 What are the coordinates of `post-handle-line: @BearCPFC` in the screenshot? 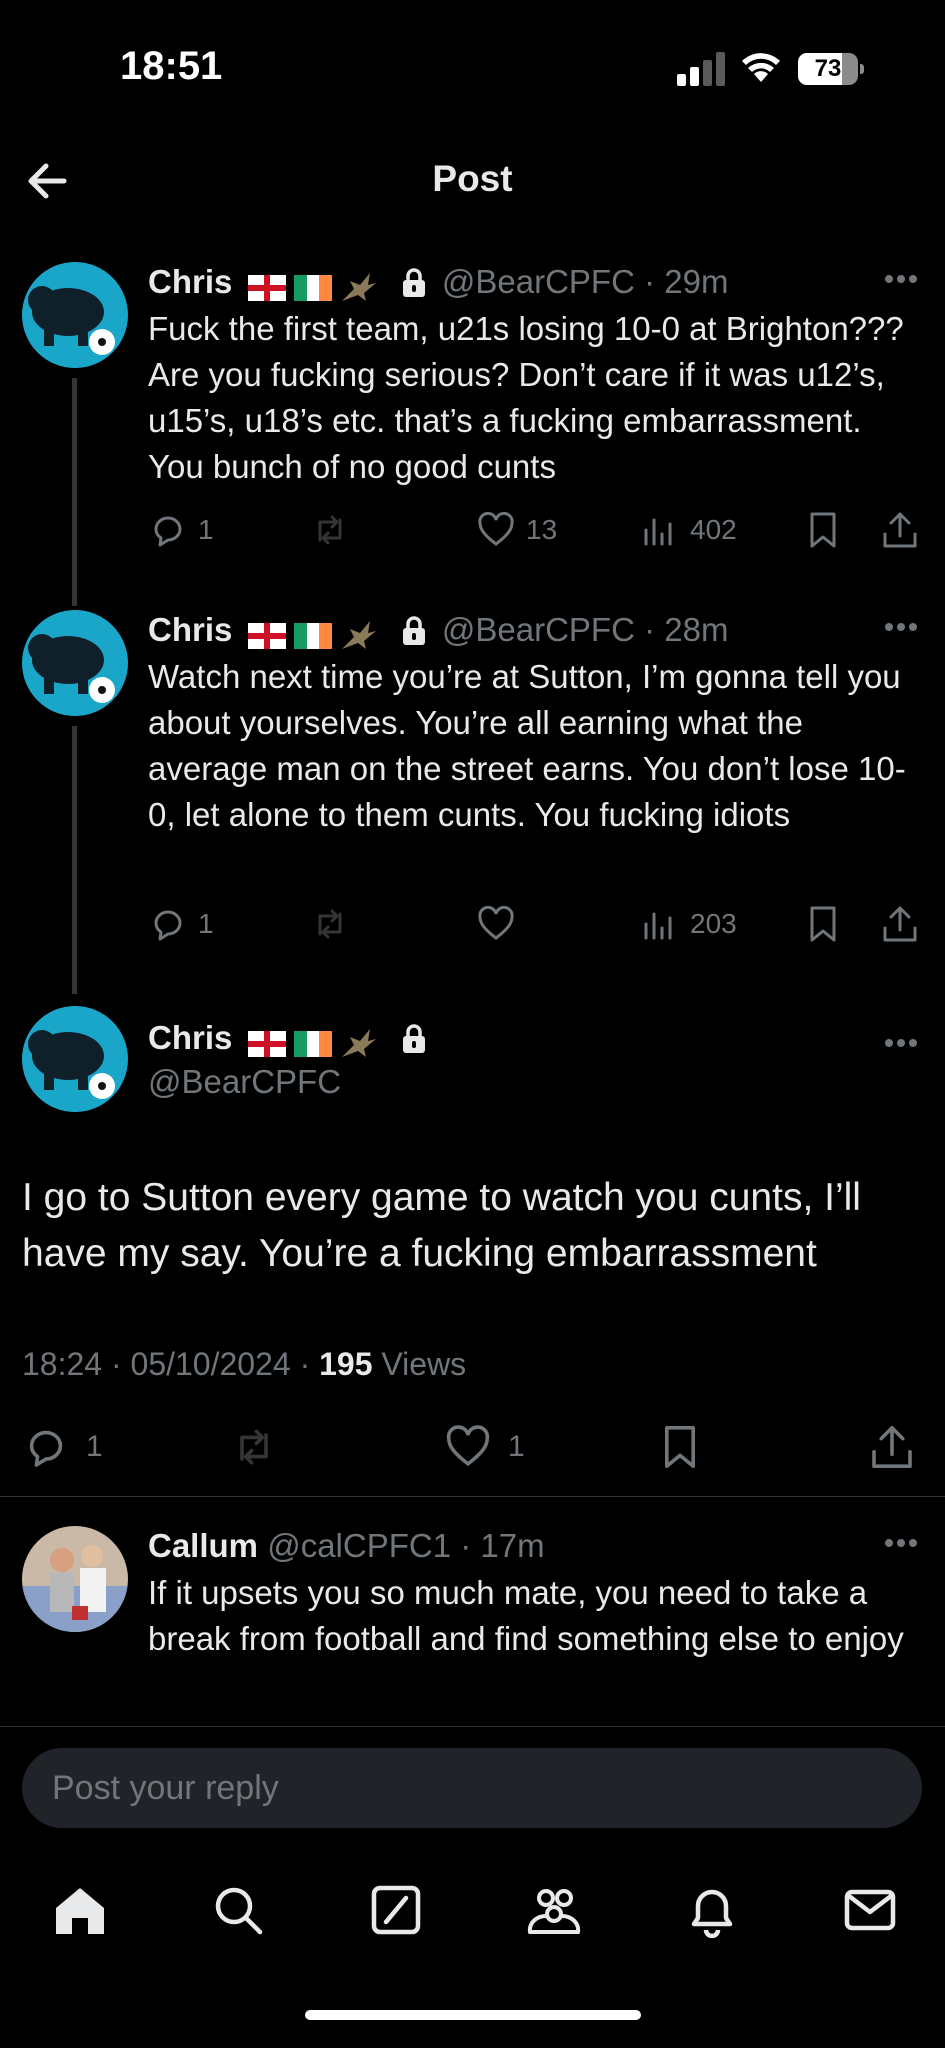 It's located at (244, 1082).